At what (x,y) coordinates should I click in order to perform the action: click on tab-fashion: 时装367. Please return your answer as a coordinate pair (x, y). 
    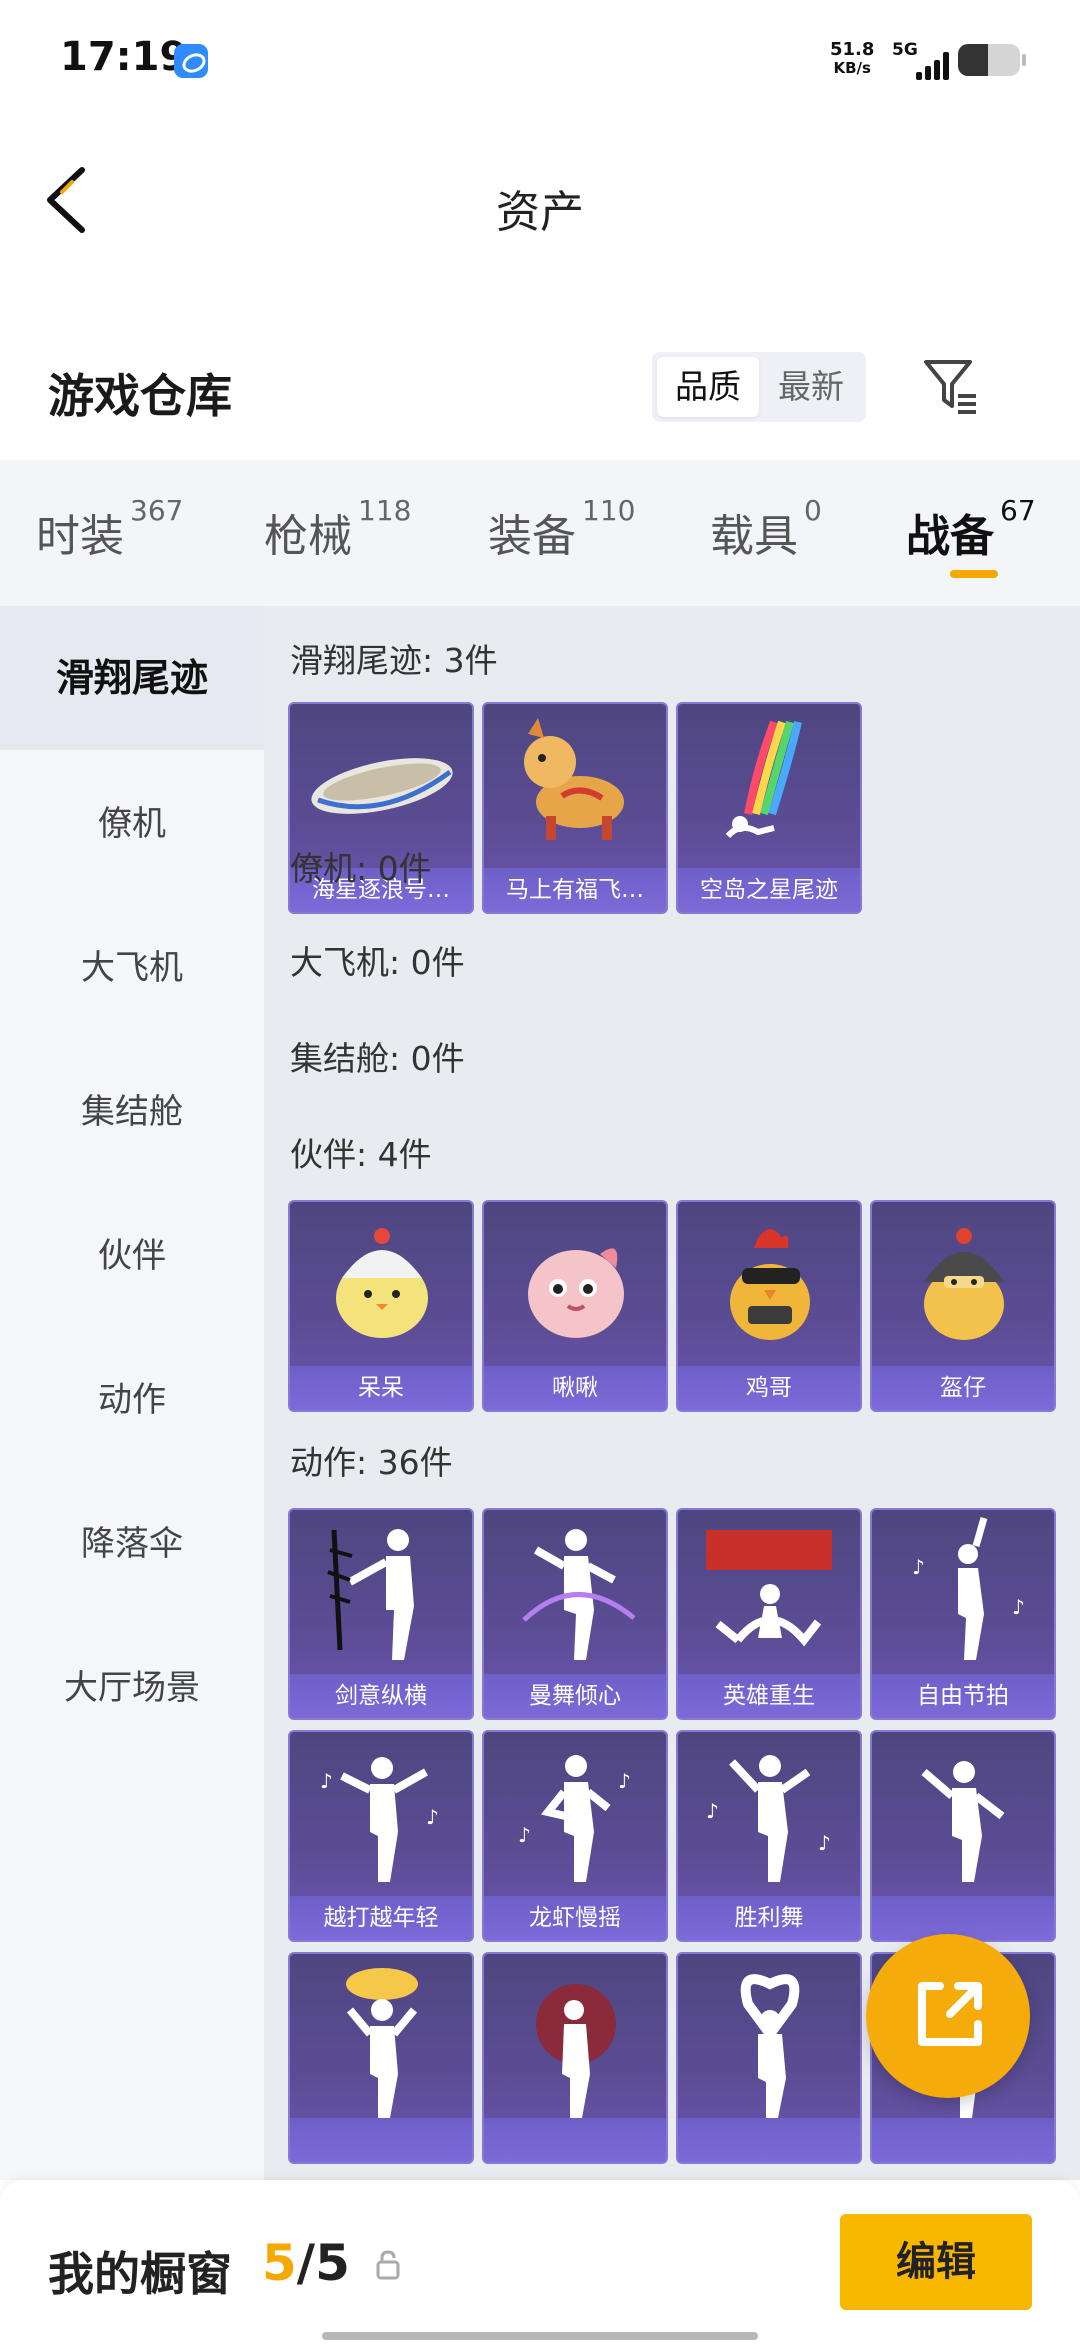
    Looking at the image, I should click on (109, 529).